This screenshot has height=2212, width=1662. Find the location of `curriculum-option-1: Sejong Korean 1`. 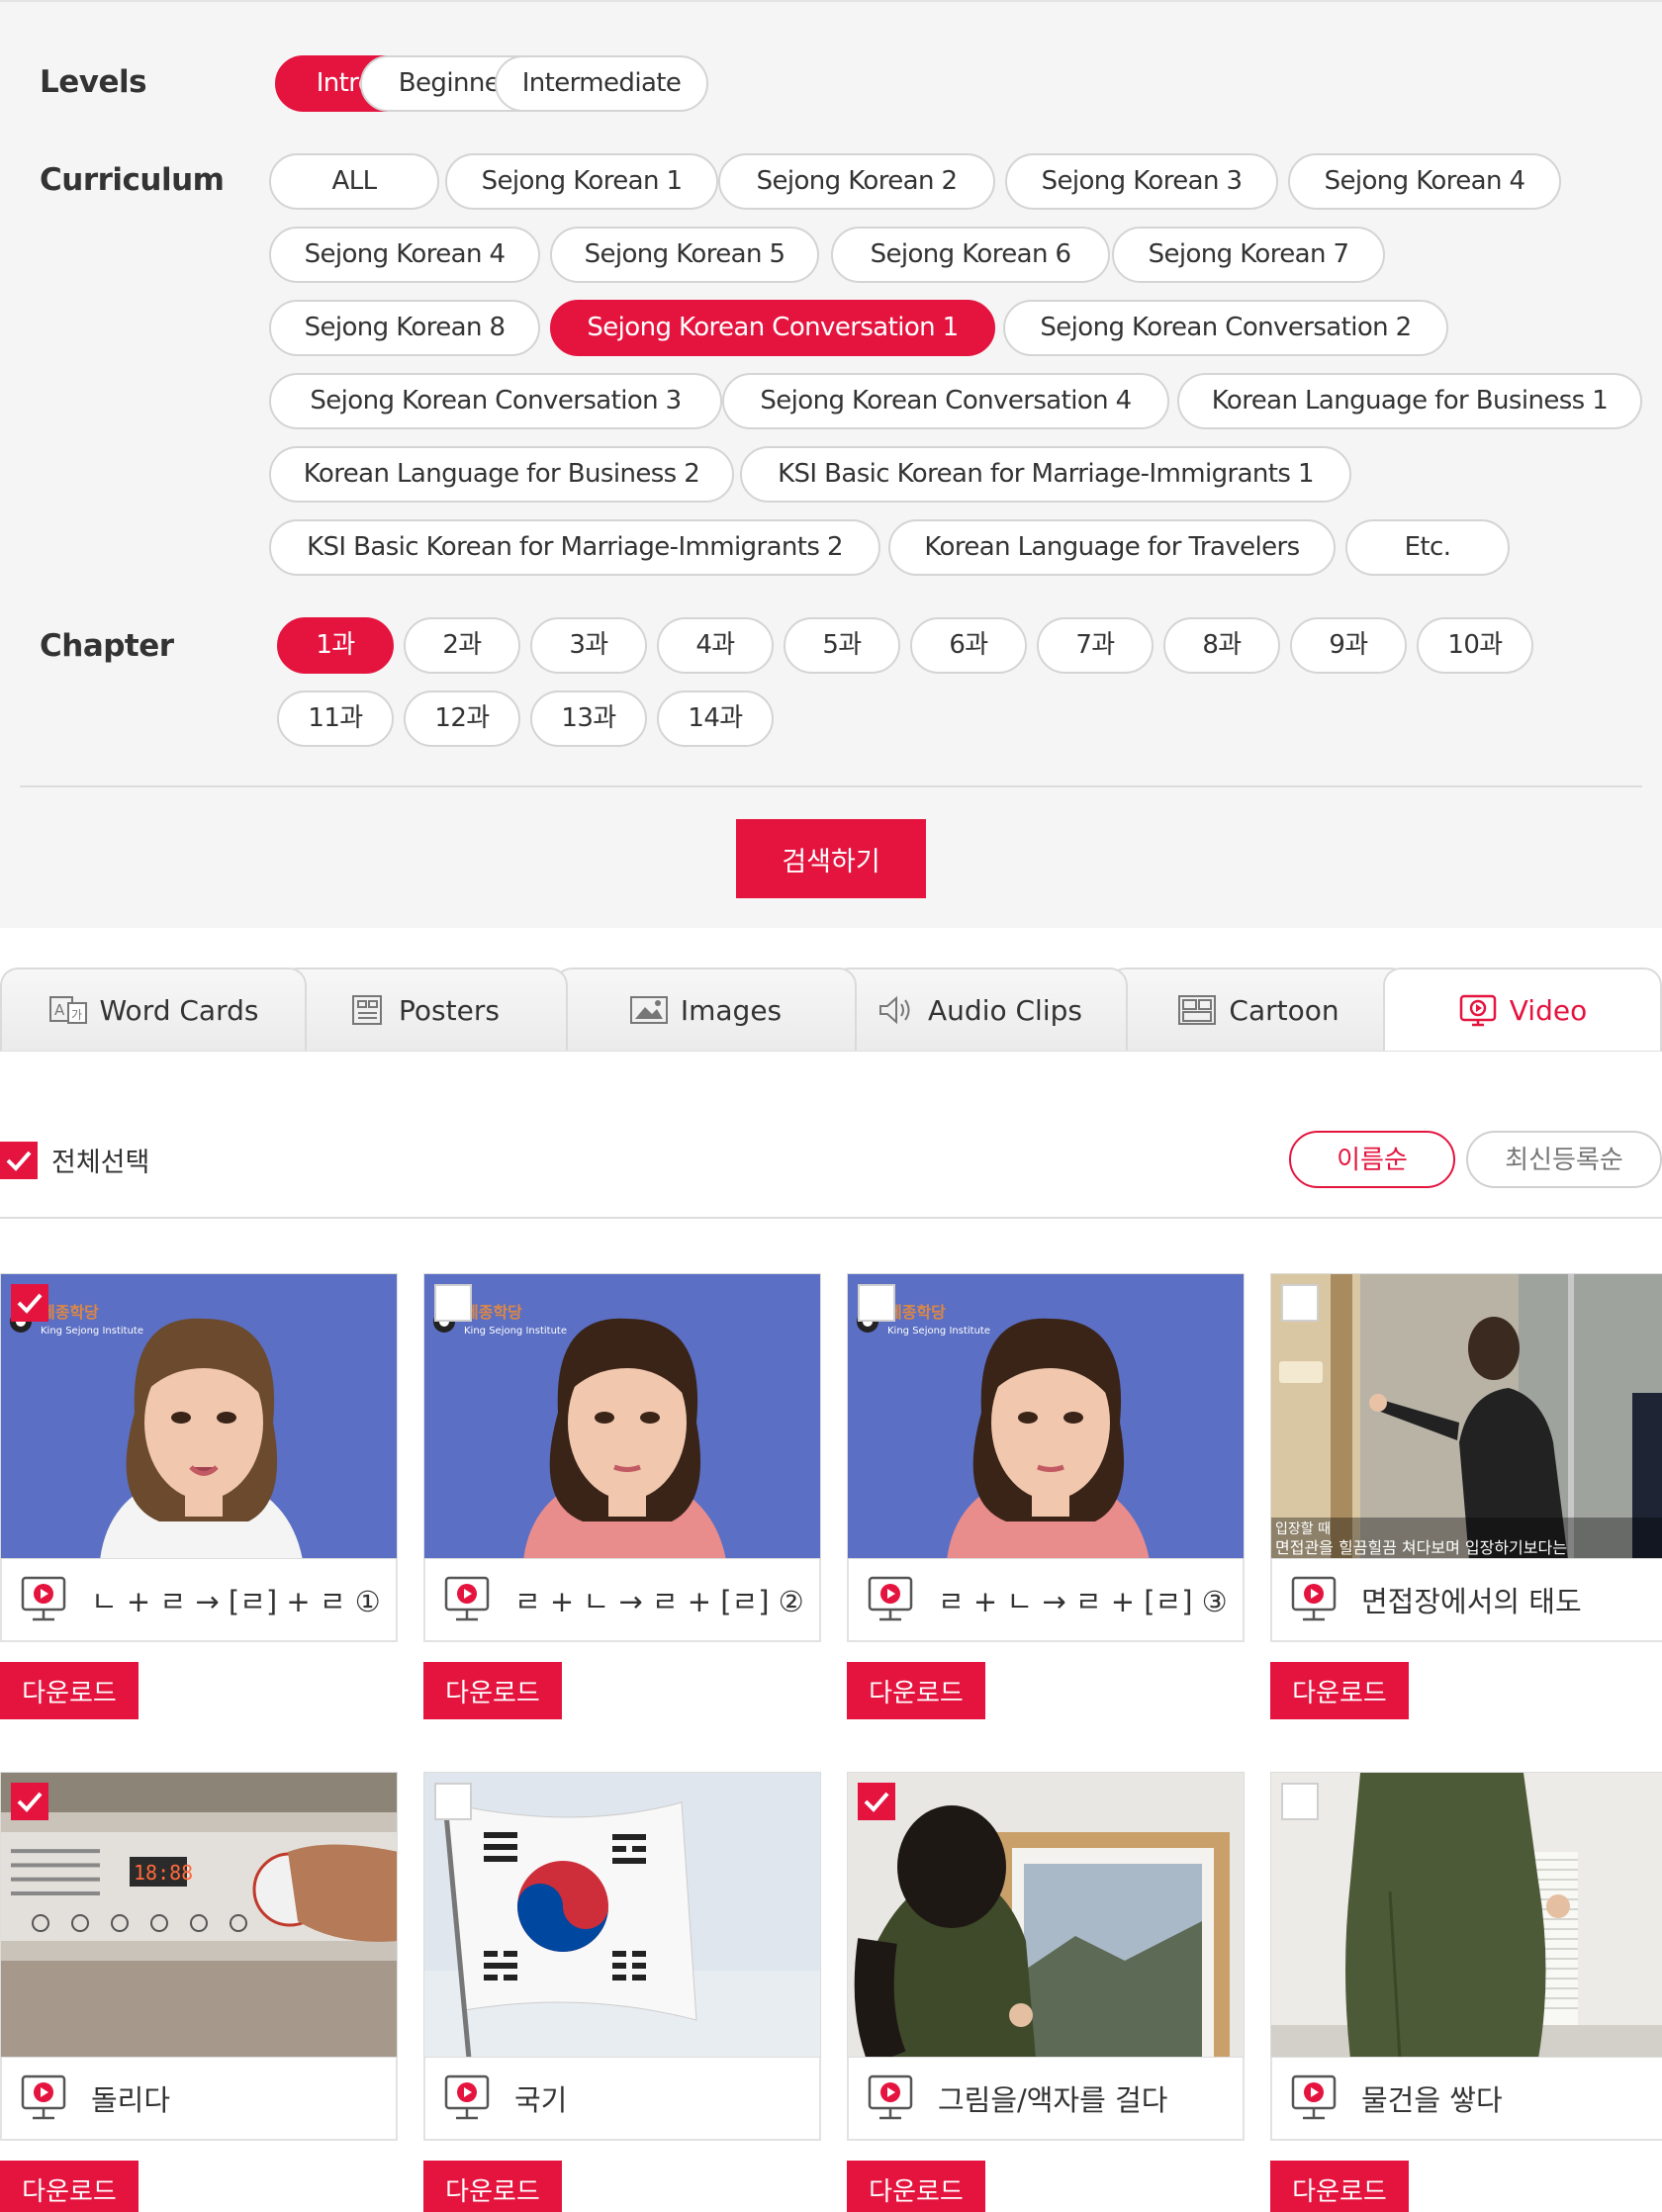

curriculum-option-1: Sejong Korean 1 is located at coordinates (581, 181).